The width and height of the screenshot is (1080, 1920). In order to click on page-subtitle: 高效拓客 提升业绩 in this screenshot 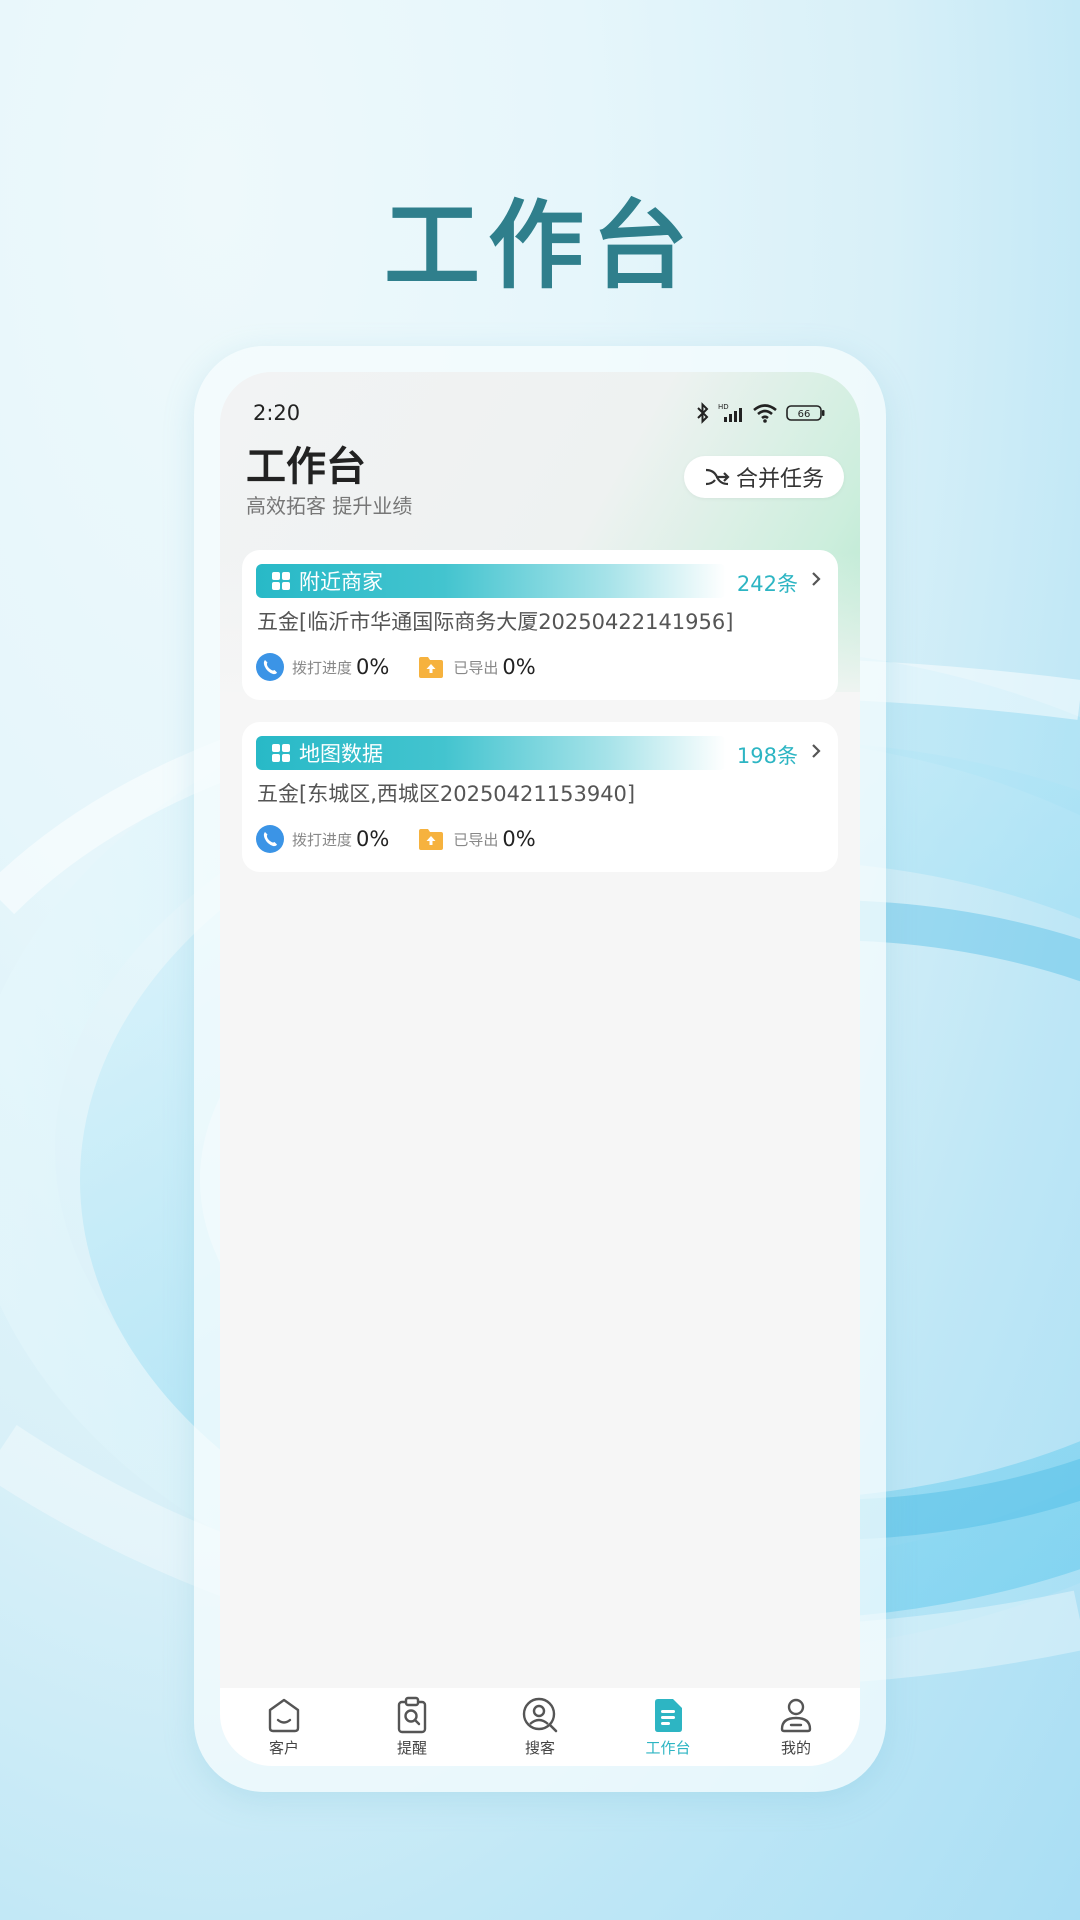, I will do `click(329, 506)`.